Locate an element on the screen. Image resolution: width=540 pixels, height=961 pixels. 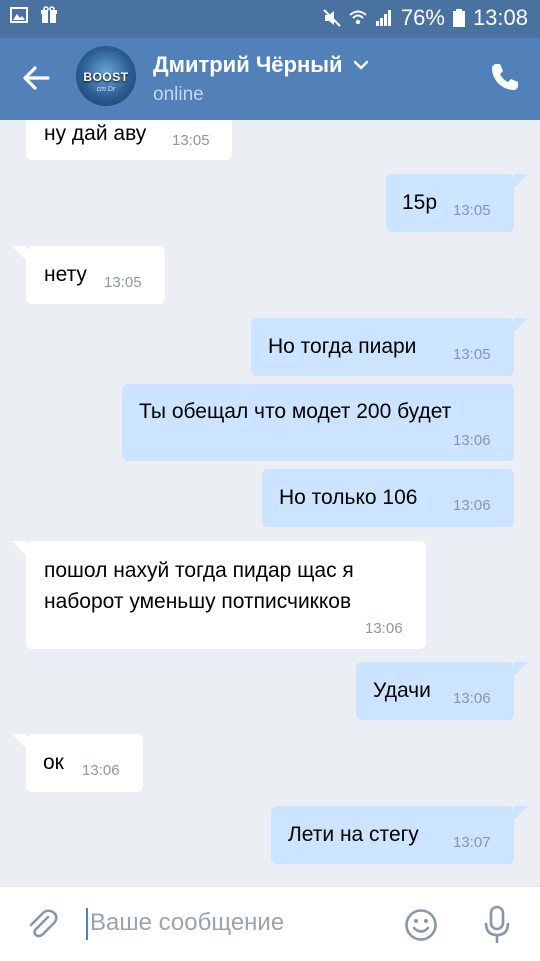
message-outgoing: Но только 106 13:06 is located at coordinates (388, 498).